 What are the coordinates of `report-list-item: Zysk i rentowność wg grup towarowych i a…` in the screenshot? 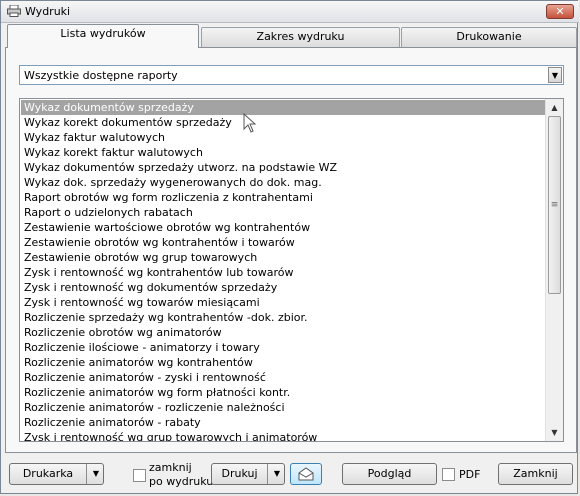 It's located at (283, 435).